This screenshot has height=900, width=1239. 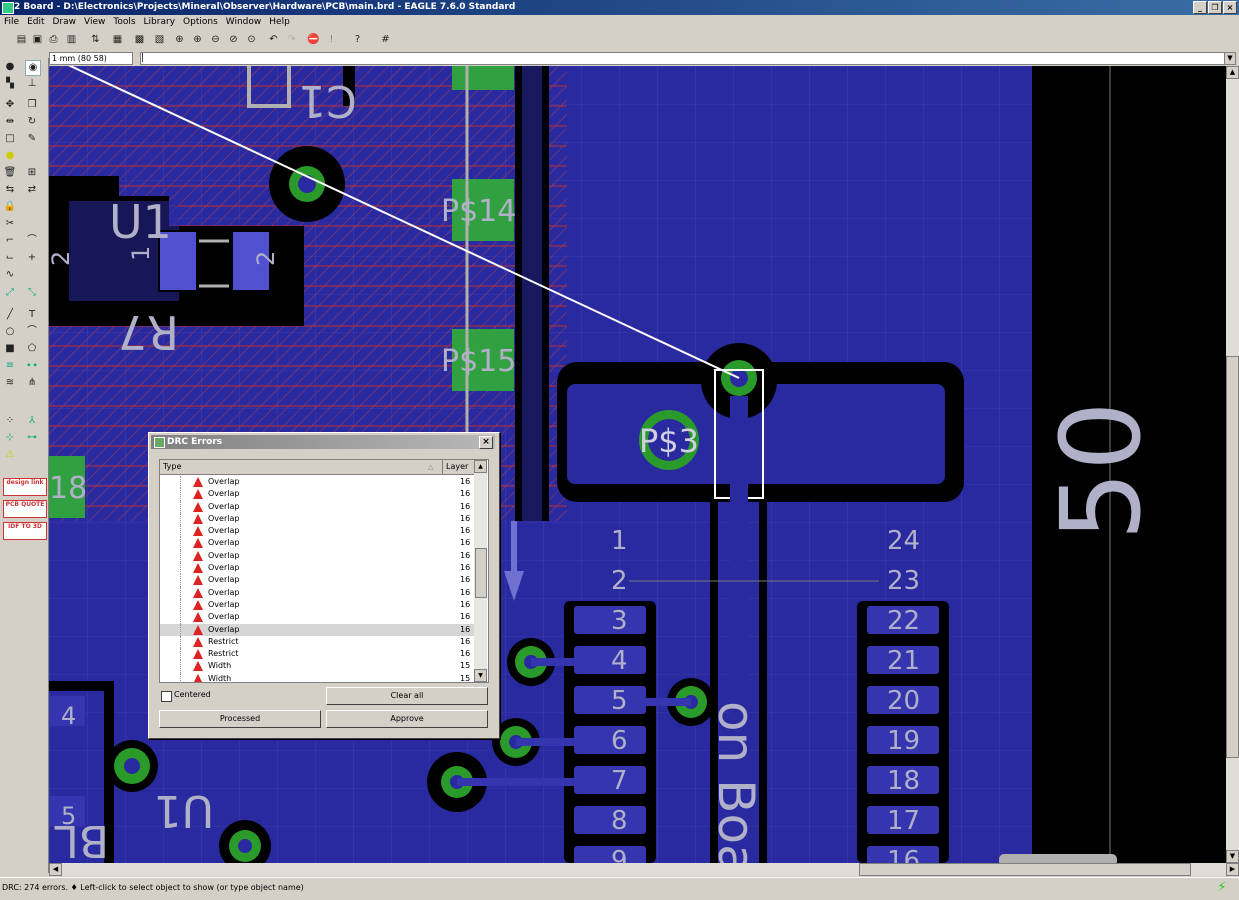 I want to click on clear-all-button: Clear all, so click(x=407, y=696).